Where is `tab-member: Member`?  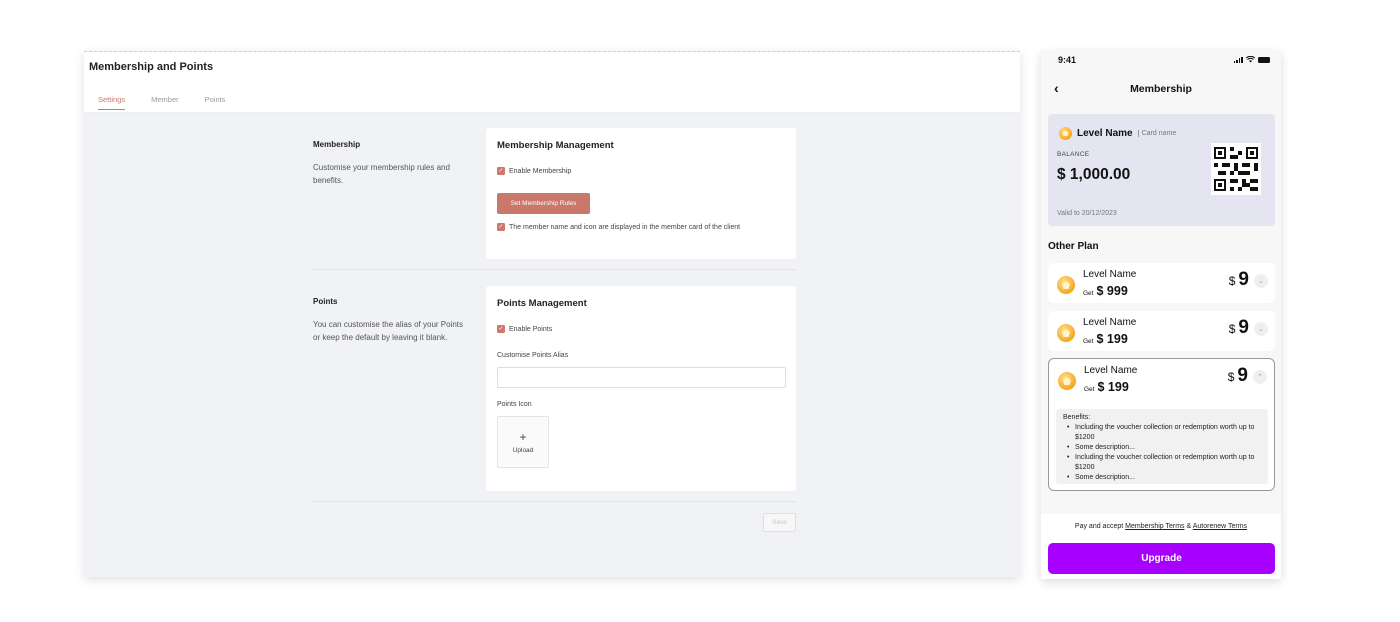
tab-member: Member is located at coordinates (165, 102).